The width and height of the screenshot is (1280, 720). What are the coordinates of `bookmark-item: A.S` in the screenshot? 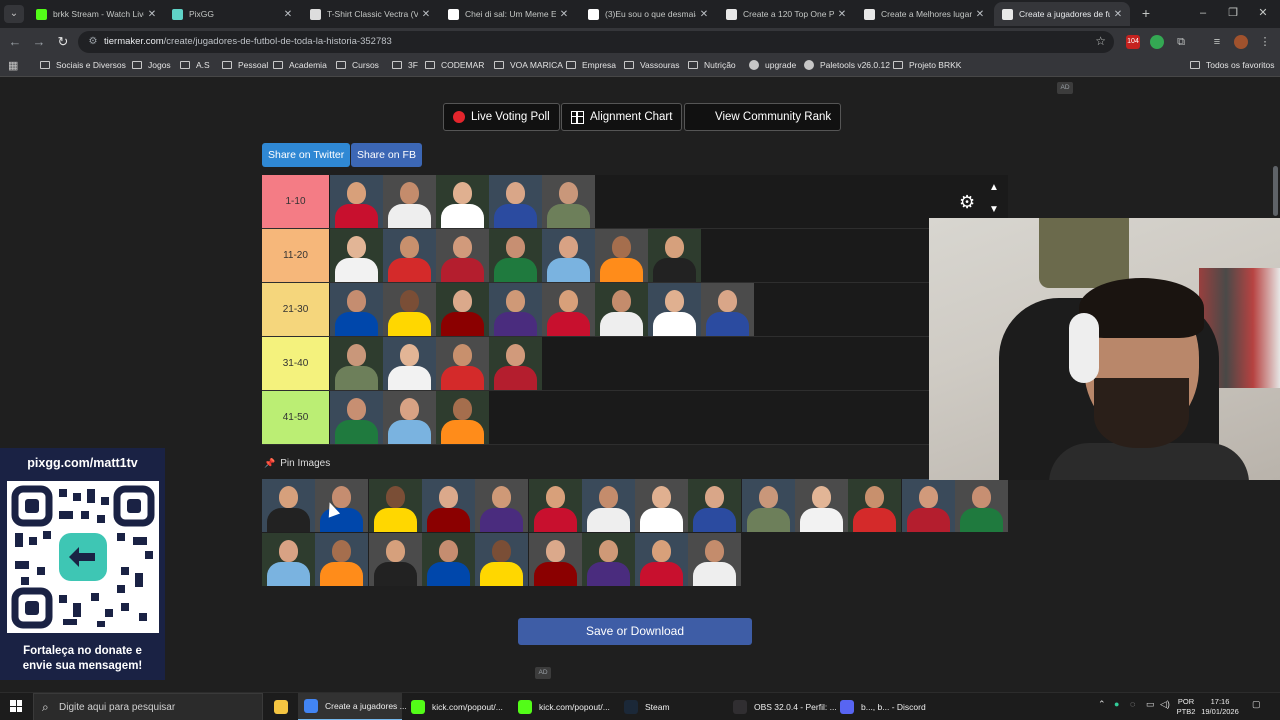 It's located at (195, 65).